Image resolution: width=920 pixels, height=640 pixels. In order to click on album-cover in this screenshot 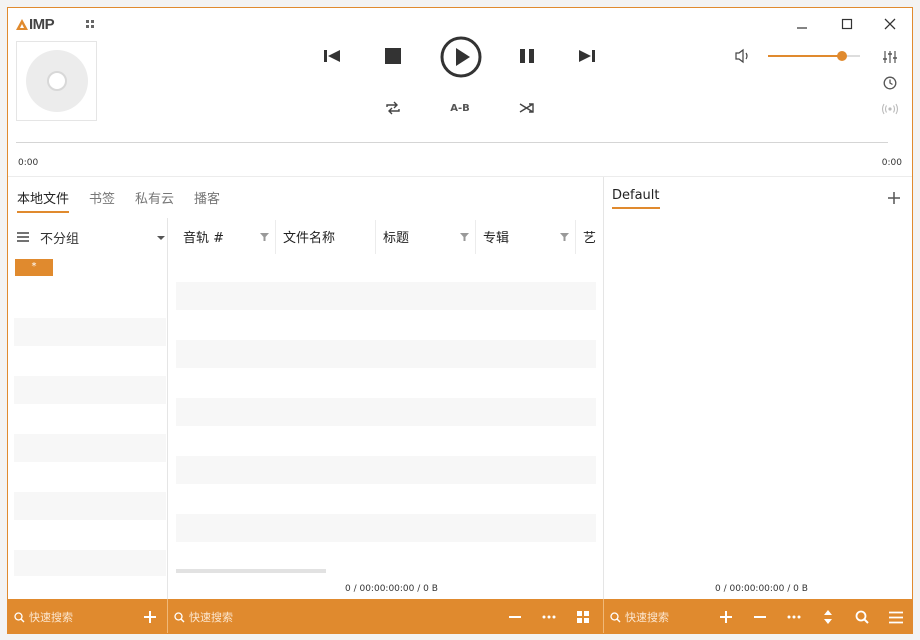, I will do `click(56, 81)`.